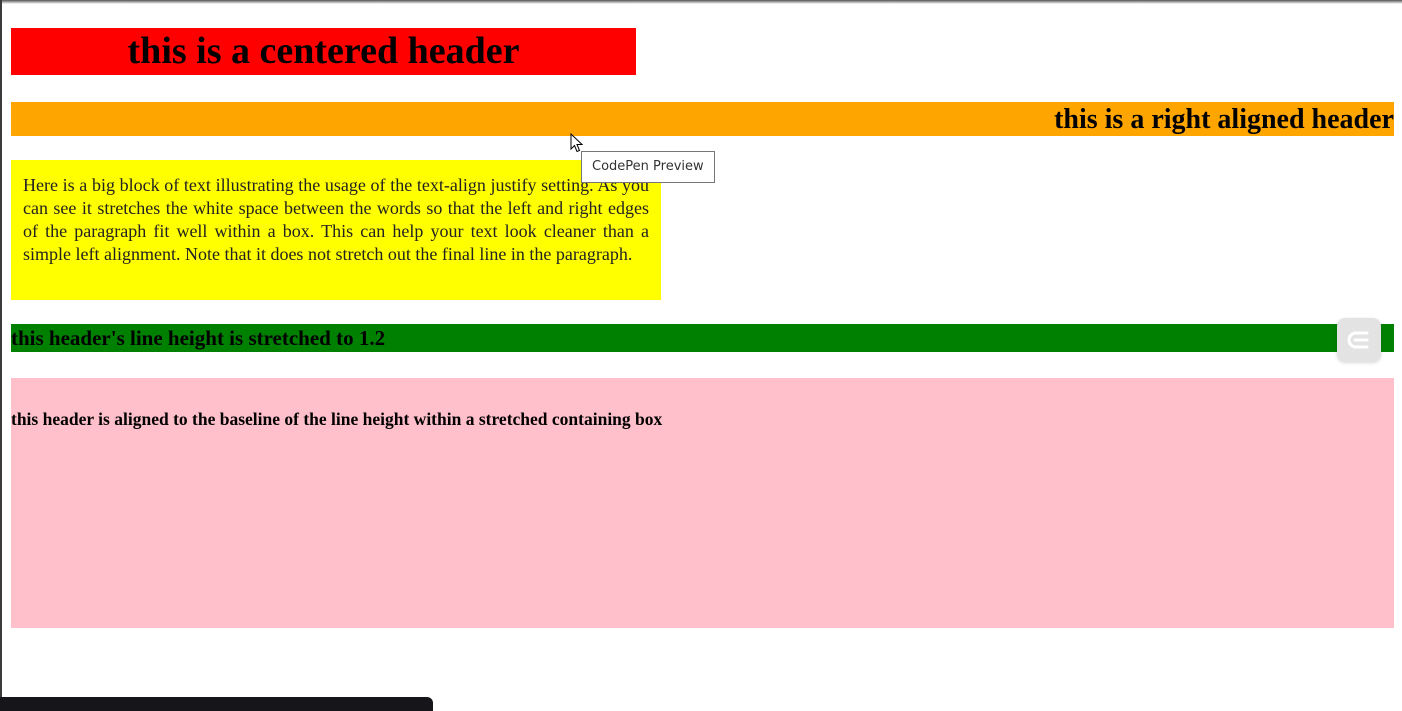 This screenshot has height=711, width=1402. I want to click on window-top-shadow, so click(701, 2).